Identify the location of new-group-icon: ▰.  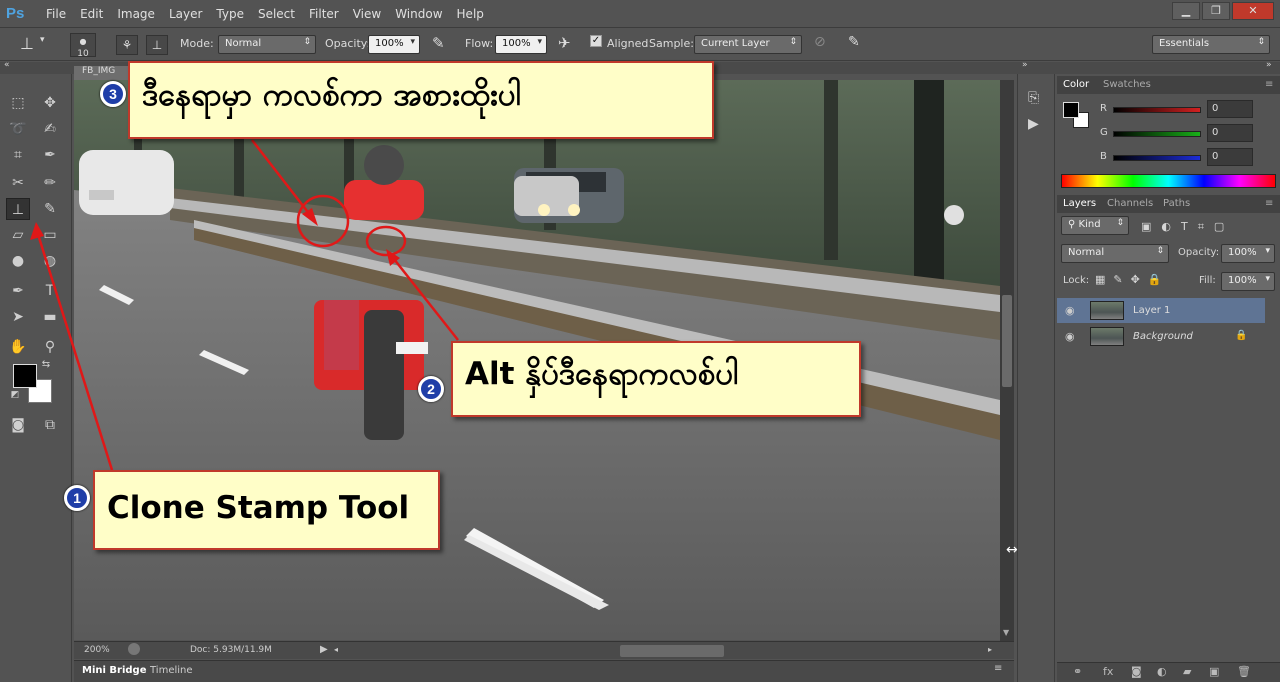
(1187, 671).